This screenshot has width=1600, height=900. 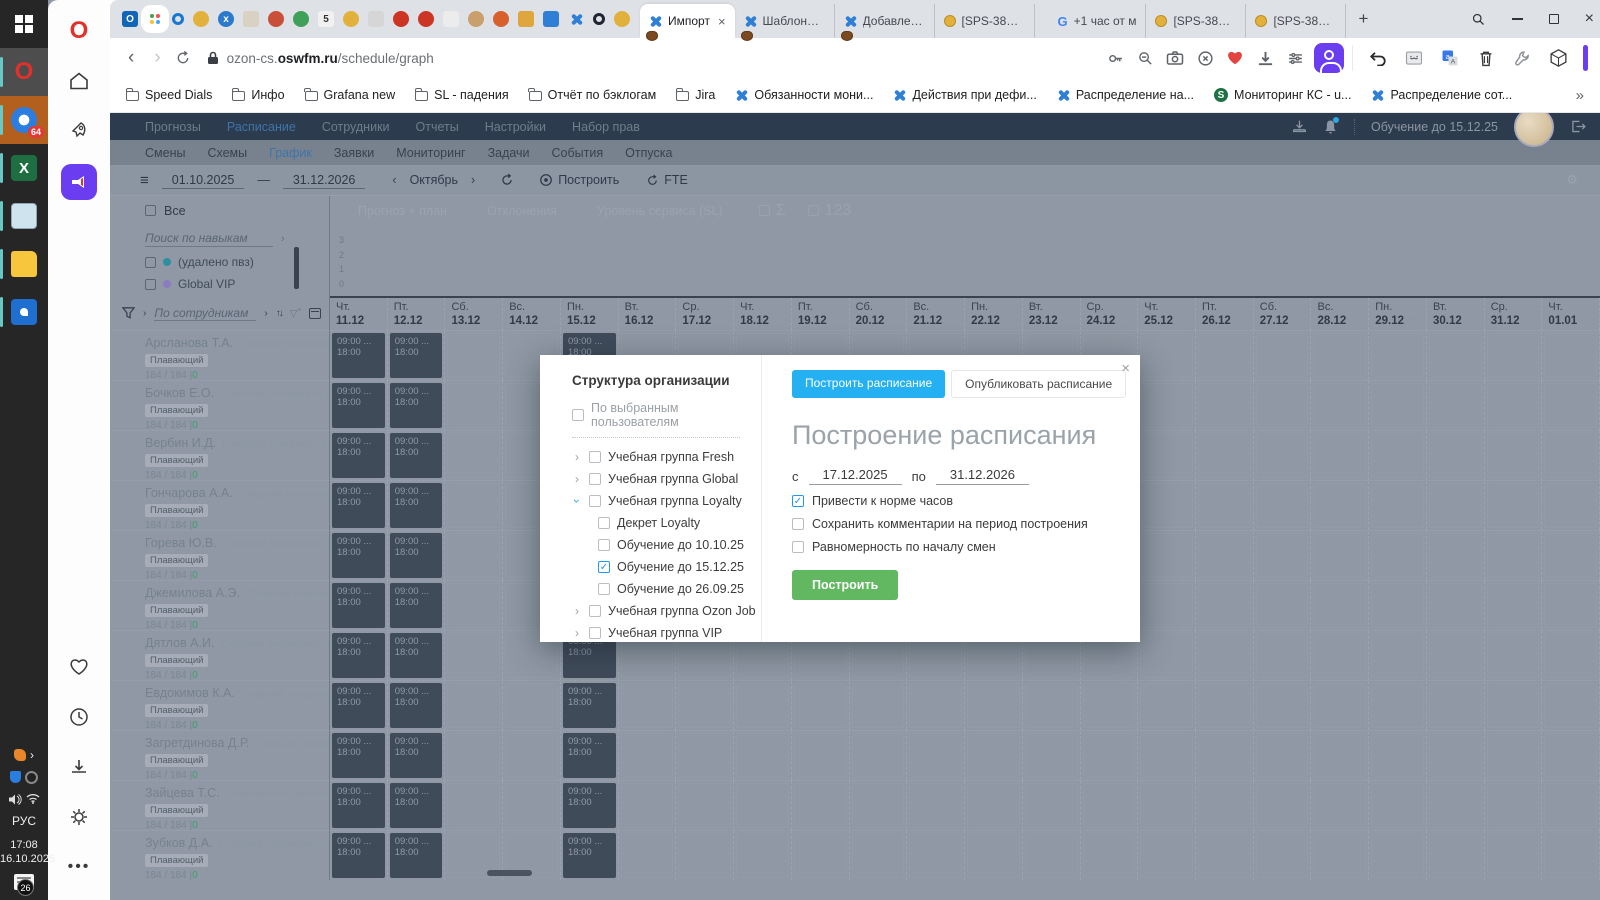 What do you see at coordinates (173, 127) in the screenshot?
I see `main-nav-item: Прогнозы` at bounding box center [173, 127].